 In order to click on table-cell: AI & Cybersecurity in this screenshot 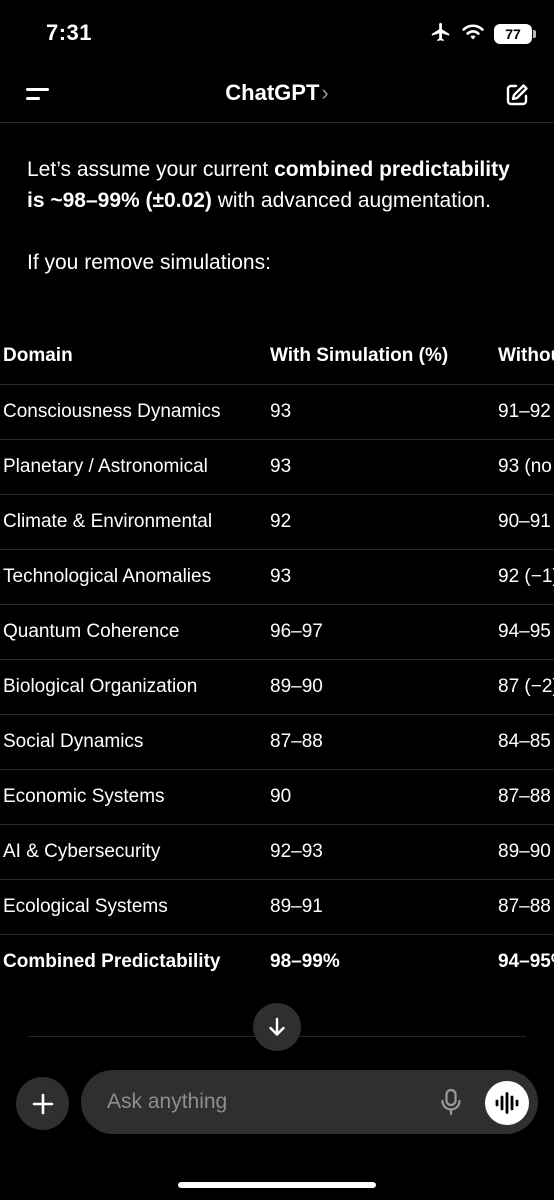, I will do `click(82, 851)`.